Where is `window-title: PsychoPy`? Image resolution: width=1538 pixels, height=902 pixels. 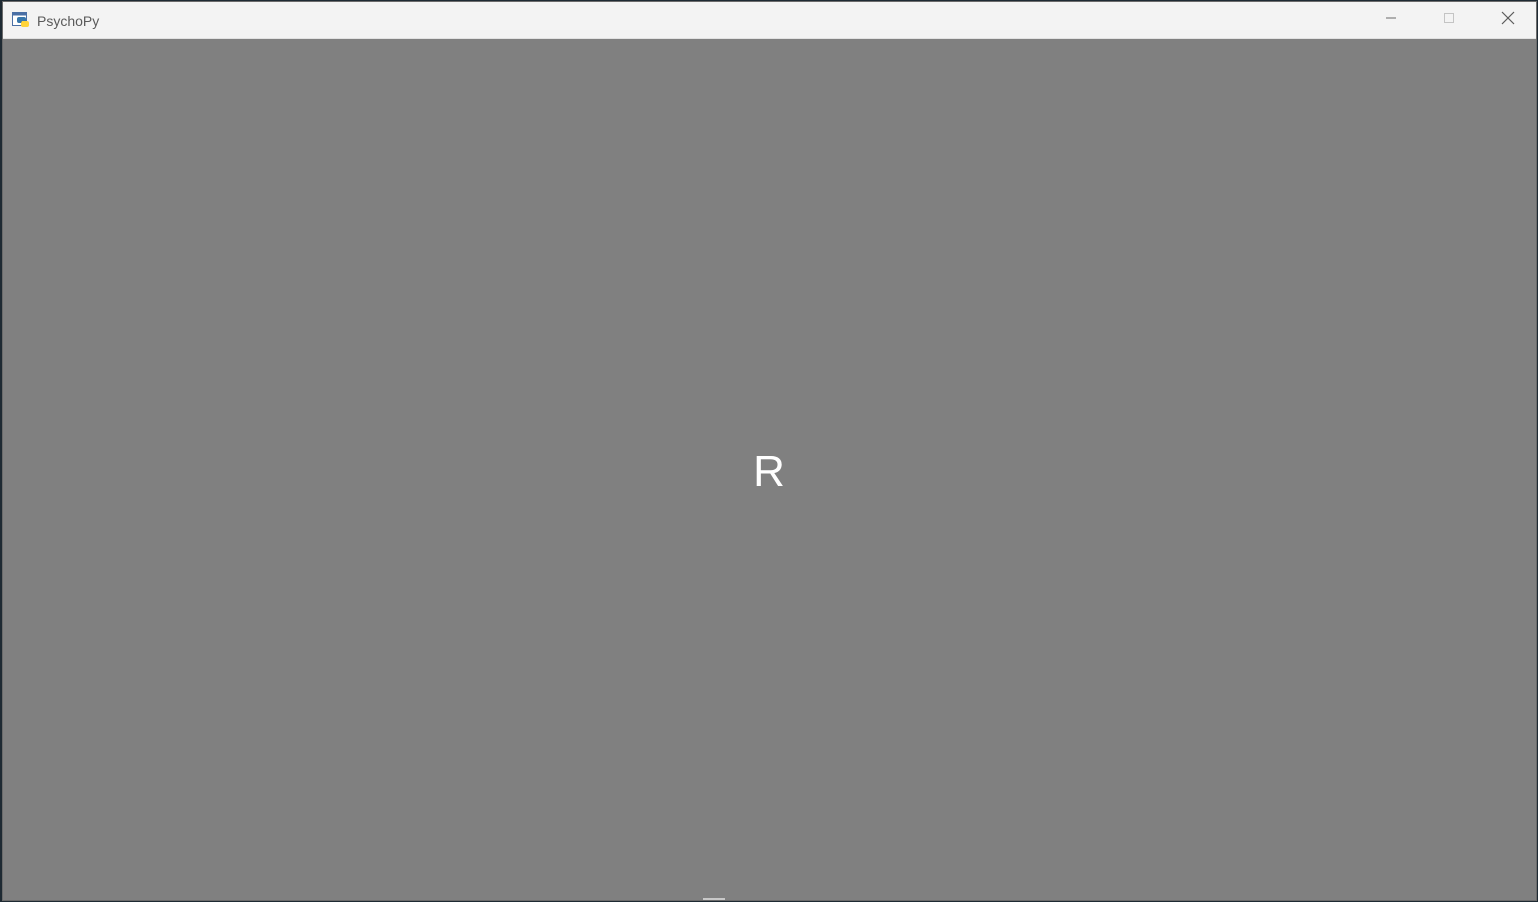 window-title: PsychoPy is located at coordinates (68, 21).